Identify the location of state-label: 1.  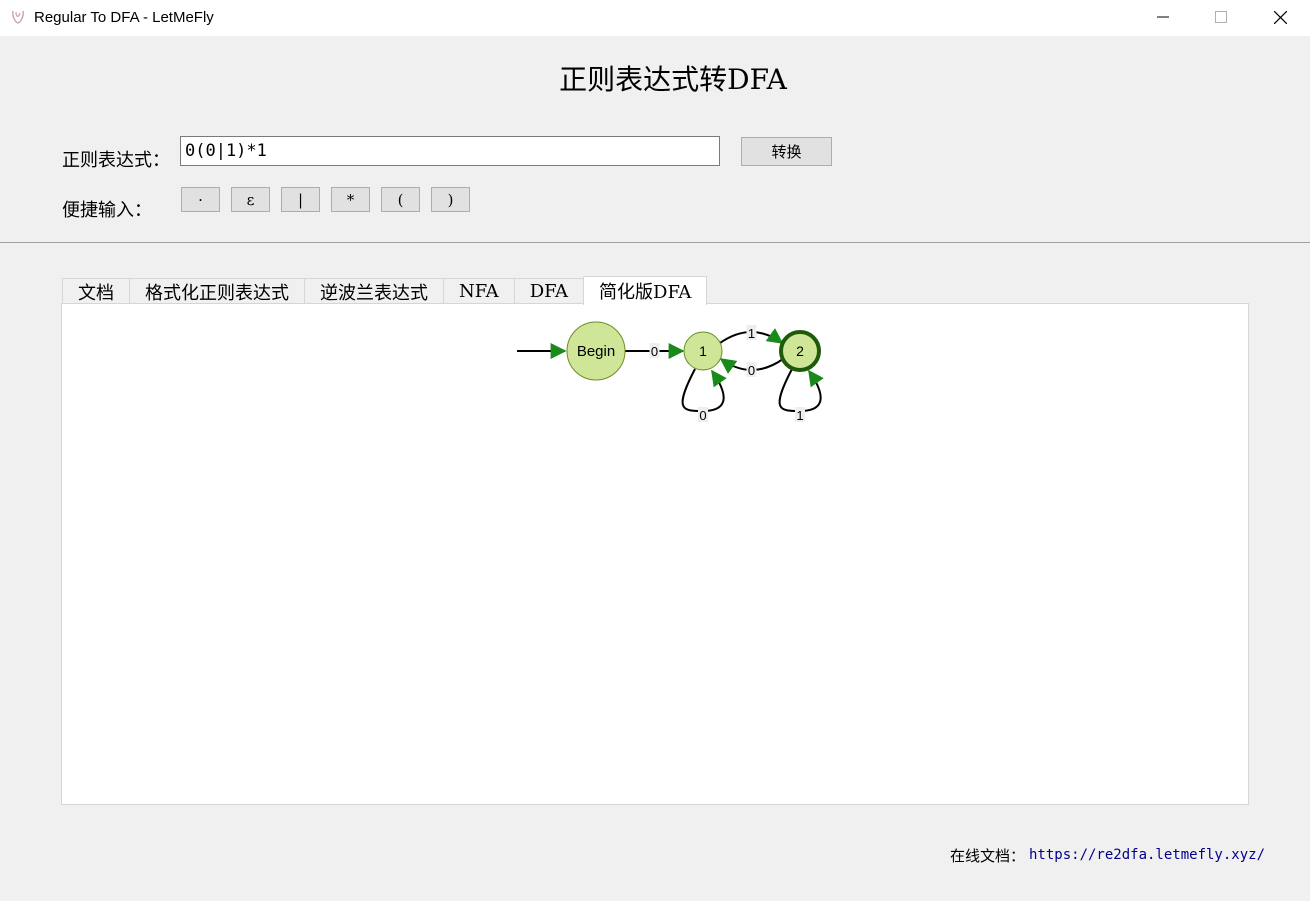
(703, 351).